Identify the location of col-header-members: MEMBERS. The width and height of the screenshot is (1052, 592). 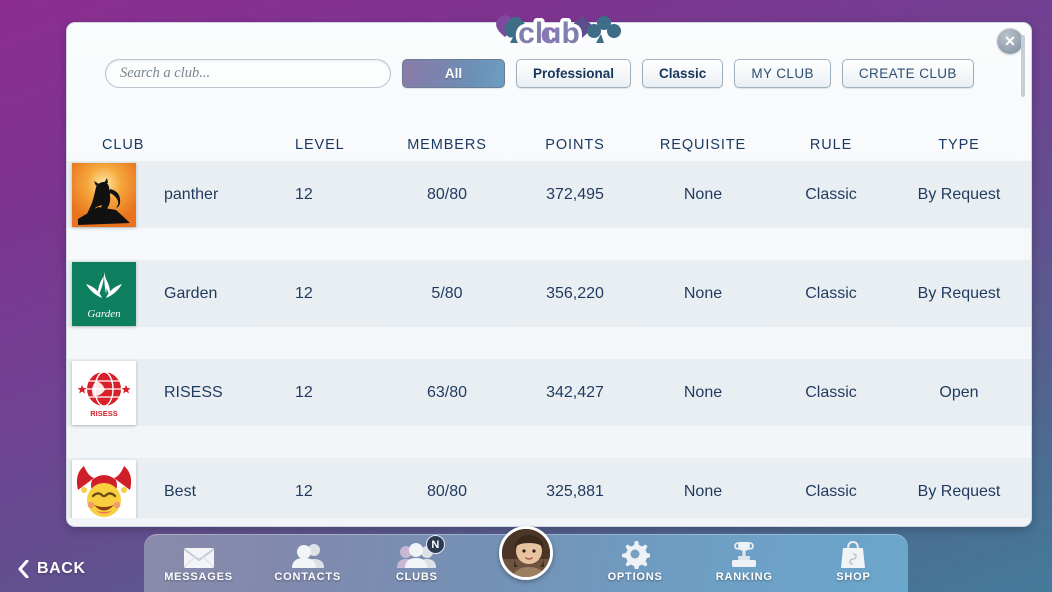
(447, 145).